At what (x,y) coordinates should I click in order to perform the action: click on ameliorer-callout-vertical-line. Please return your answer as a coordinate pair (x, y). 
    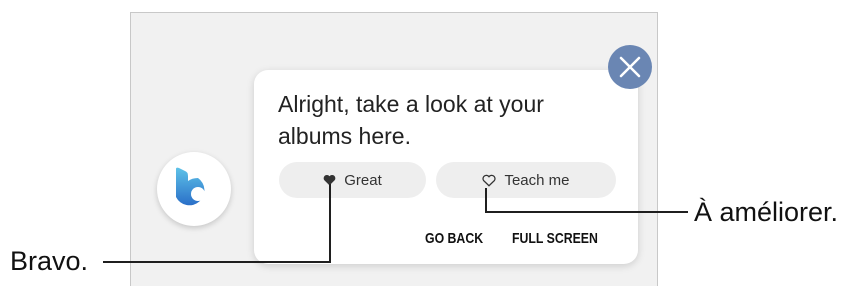
    Looking at the image, I should click on (486, 200).